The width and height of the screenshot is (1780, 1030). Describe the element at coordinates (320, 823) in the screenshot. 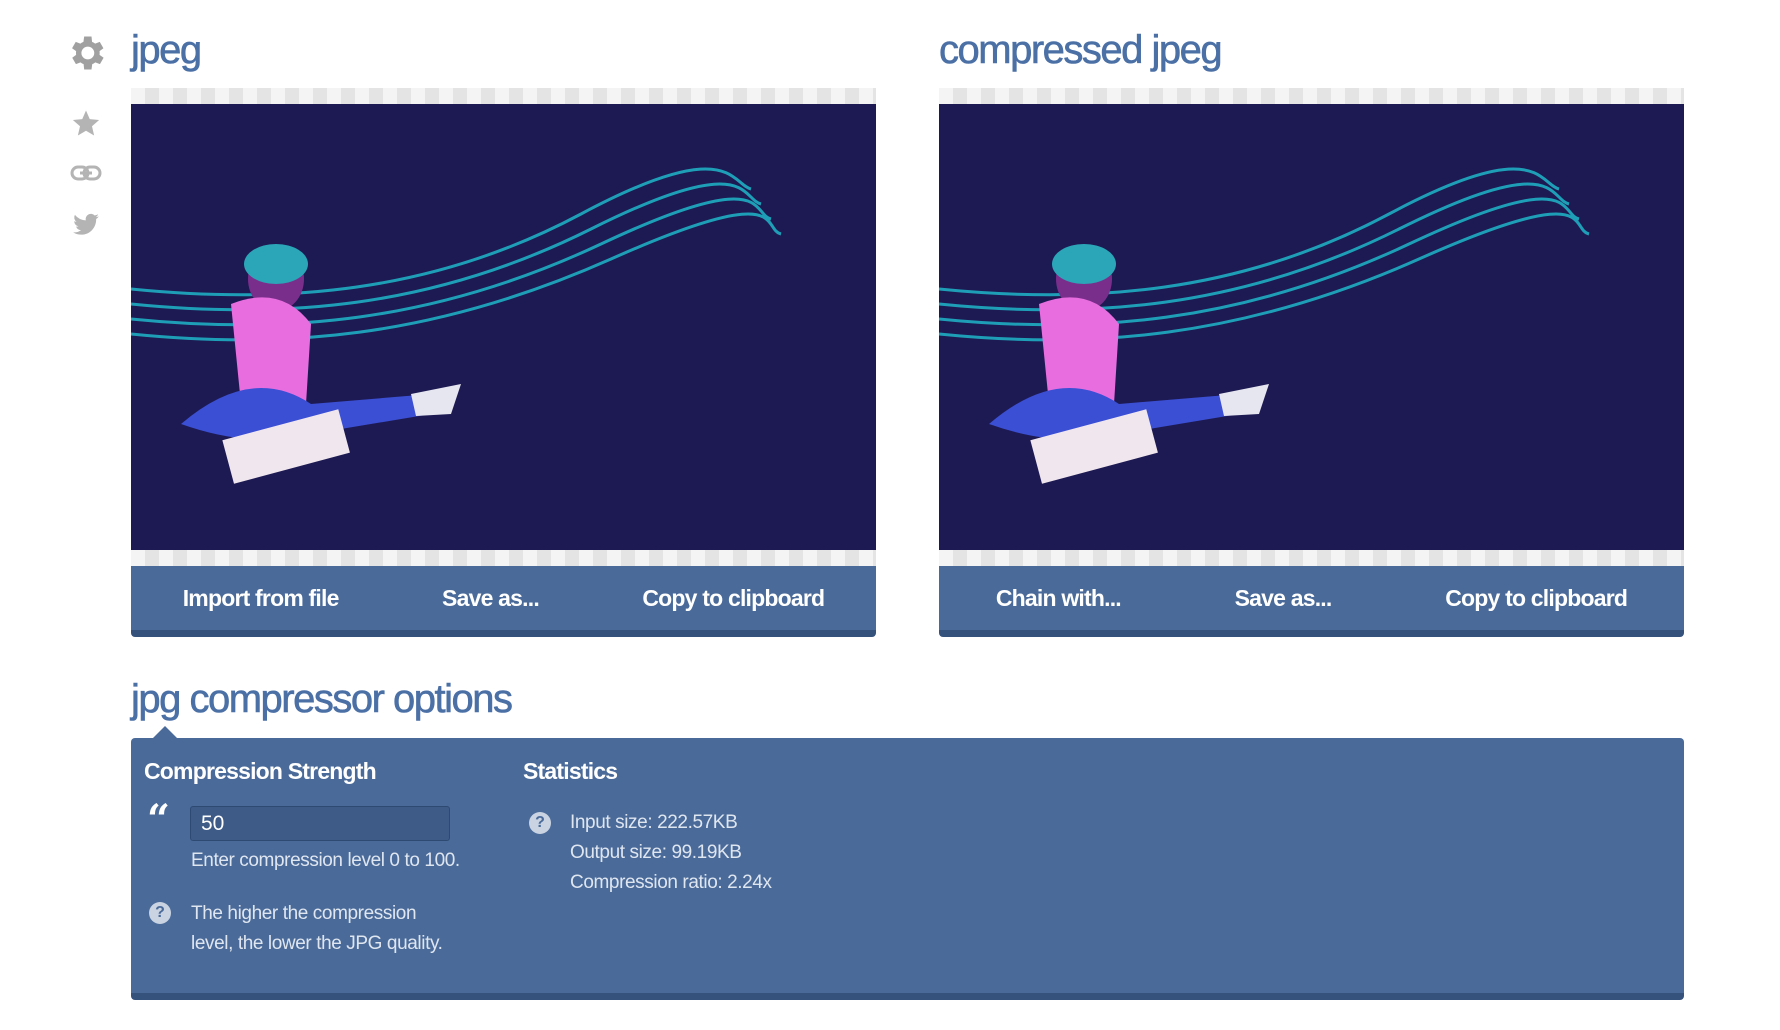

I see `compression-level-input` at that location.